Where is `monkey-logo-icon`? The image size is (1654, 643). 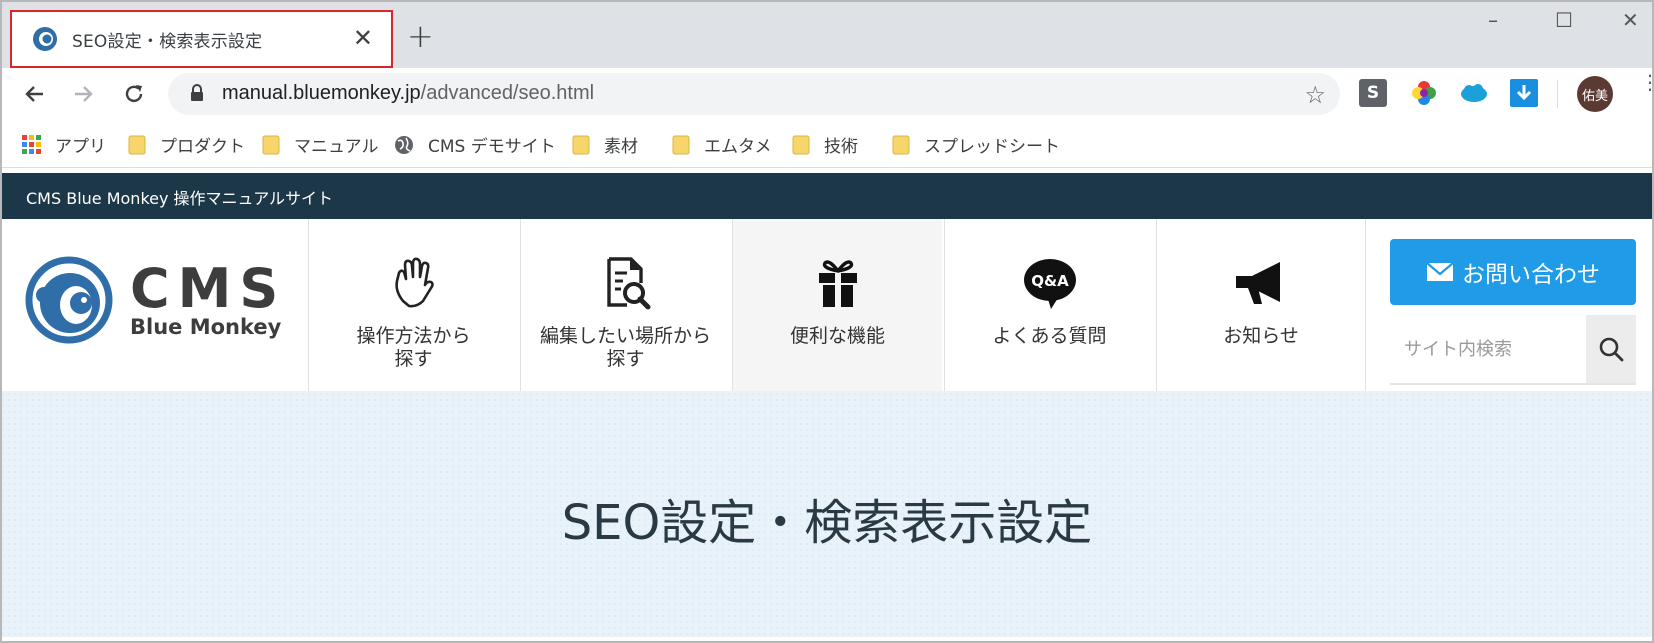
monkey-logo-icon is located at coordinates (69, 300).